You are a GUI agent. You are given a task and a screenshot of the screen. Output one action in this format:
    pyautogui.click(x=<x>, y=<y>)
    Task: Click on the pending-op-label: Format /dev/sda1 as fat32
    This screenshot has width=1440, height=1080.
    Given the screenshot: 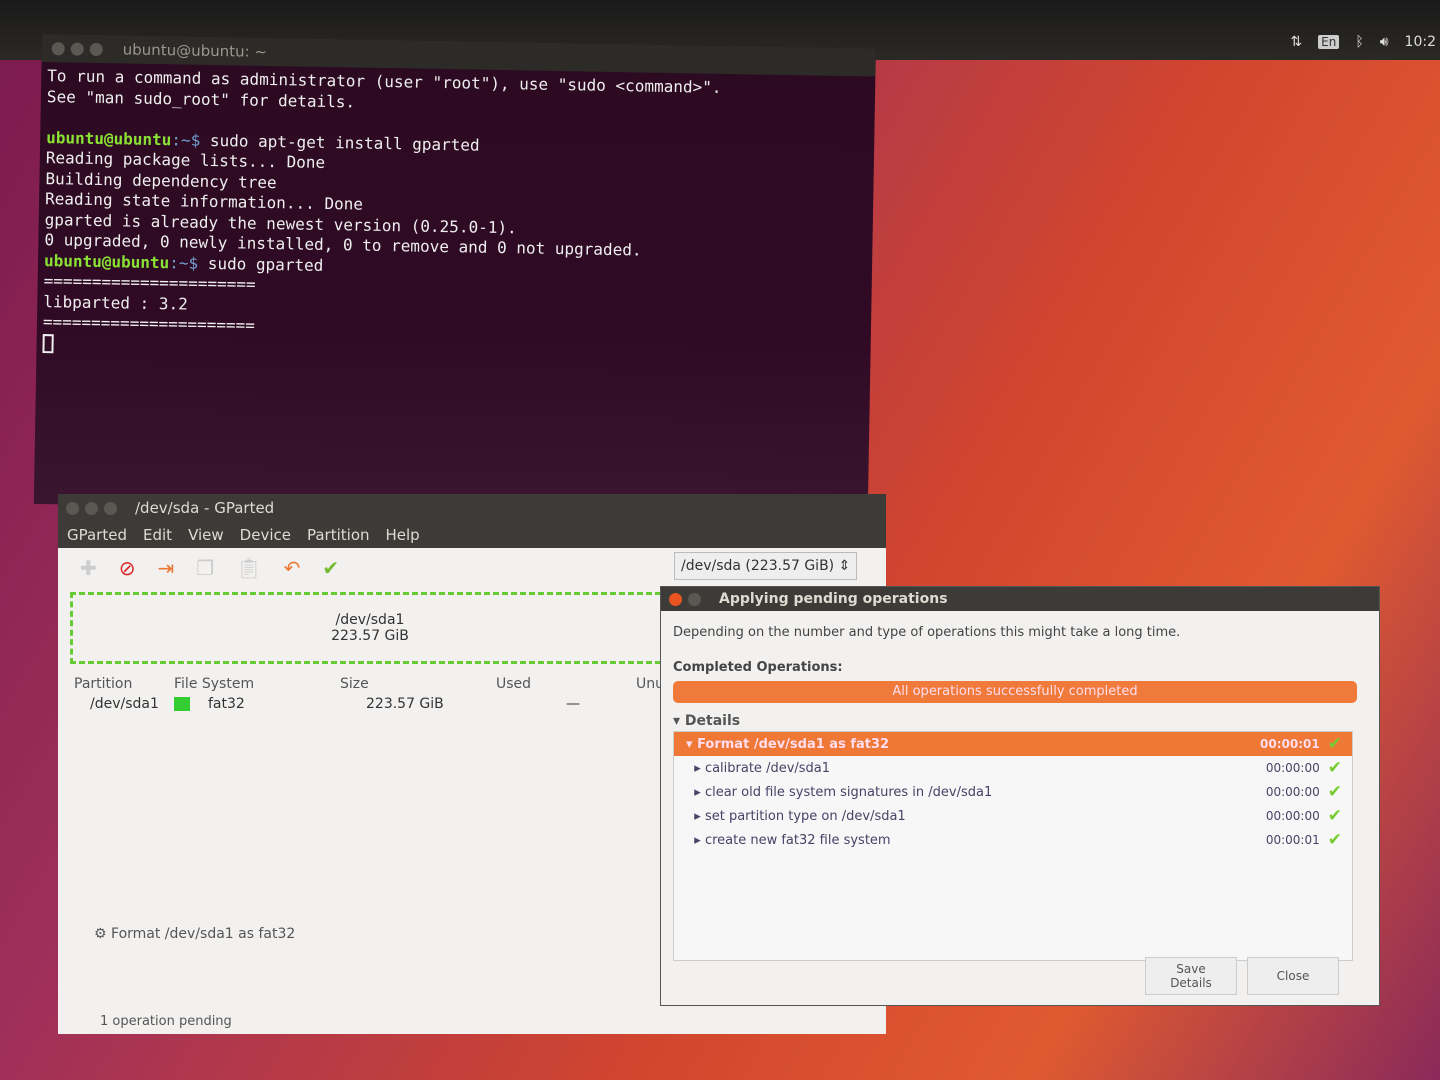 What is the action you would take?
    pyautogui.click(x=203, y=934)
    